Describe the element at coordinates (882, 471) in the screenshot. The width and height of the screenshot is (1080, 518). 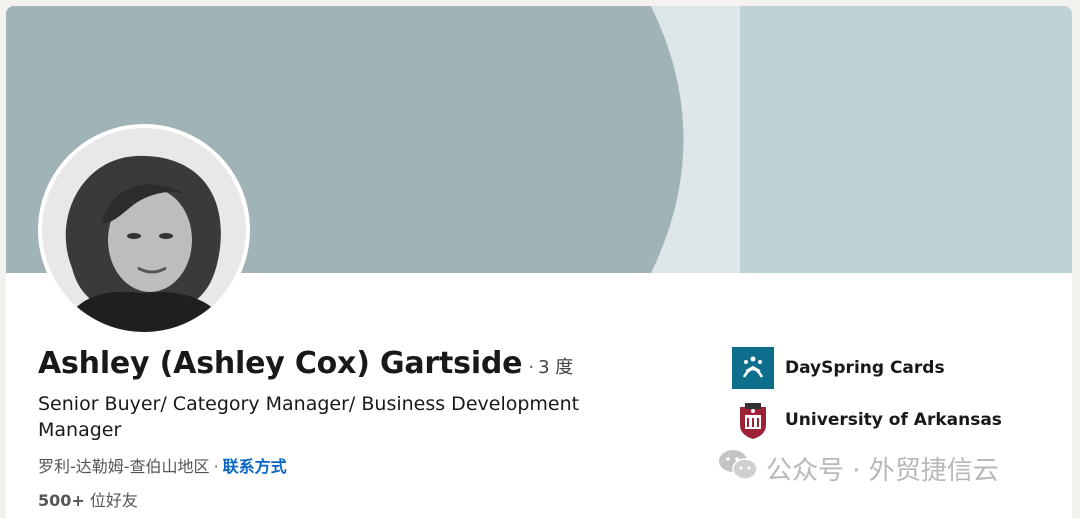
I see `watermark-text: 公众号 · 外贸捷信云` at that location.